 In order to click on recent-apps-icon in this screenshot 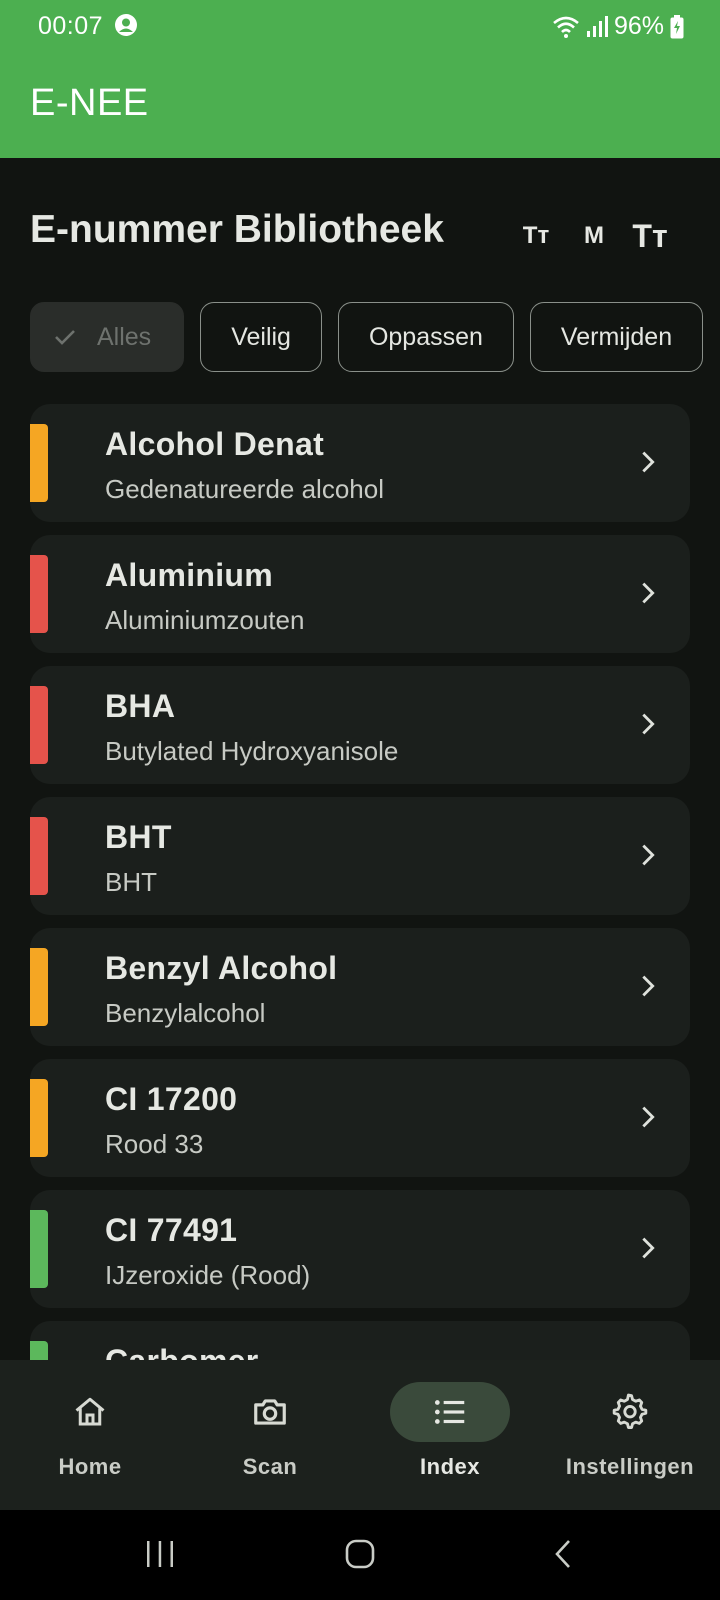, I will do `click(160, 1554)`.